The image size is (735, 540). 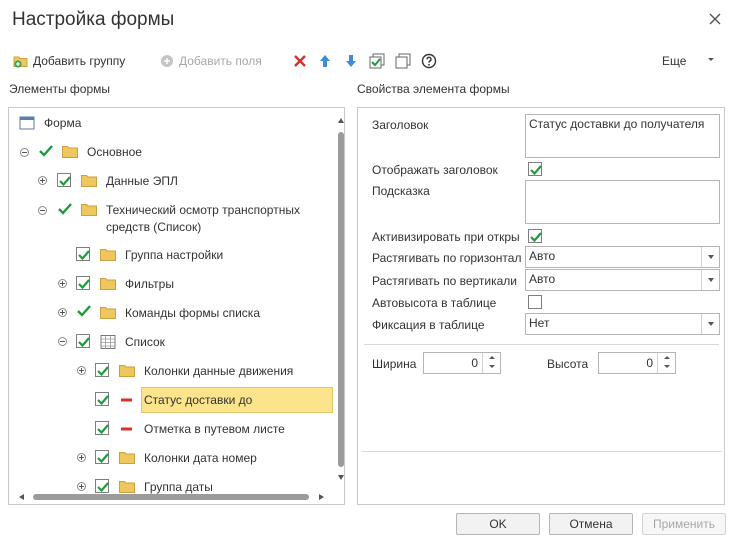 I want to click on stretch-vertical-value: Авто, so click(x=542, y=279).